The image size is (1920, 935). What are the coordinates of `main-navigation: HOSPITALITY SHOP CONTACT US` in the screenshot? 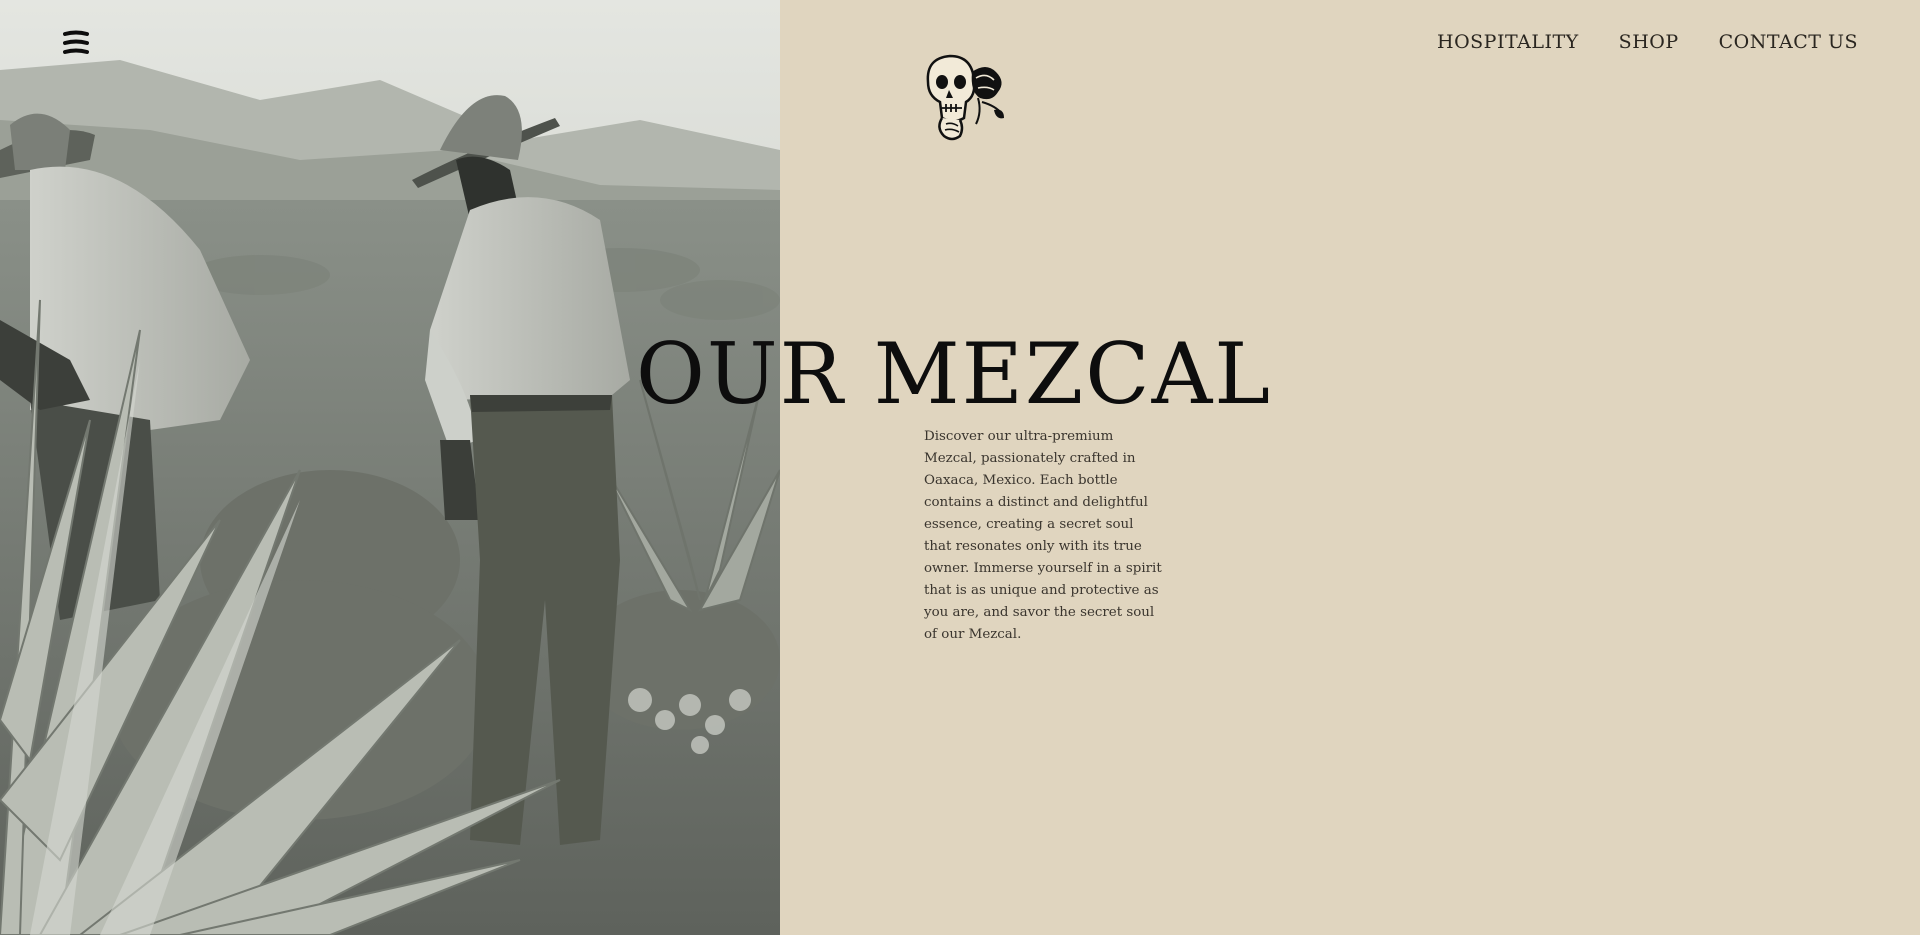 It's located at (1647, 42).